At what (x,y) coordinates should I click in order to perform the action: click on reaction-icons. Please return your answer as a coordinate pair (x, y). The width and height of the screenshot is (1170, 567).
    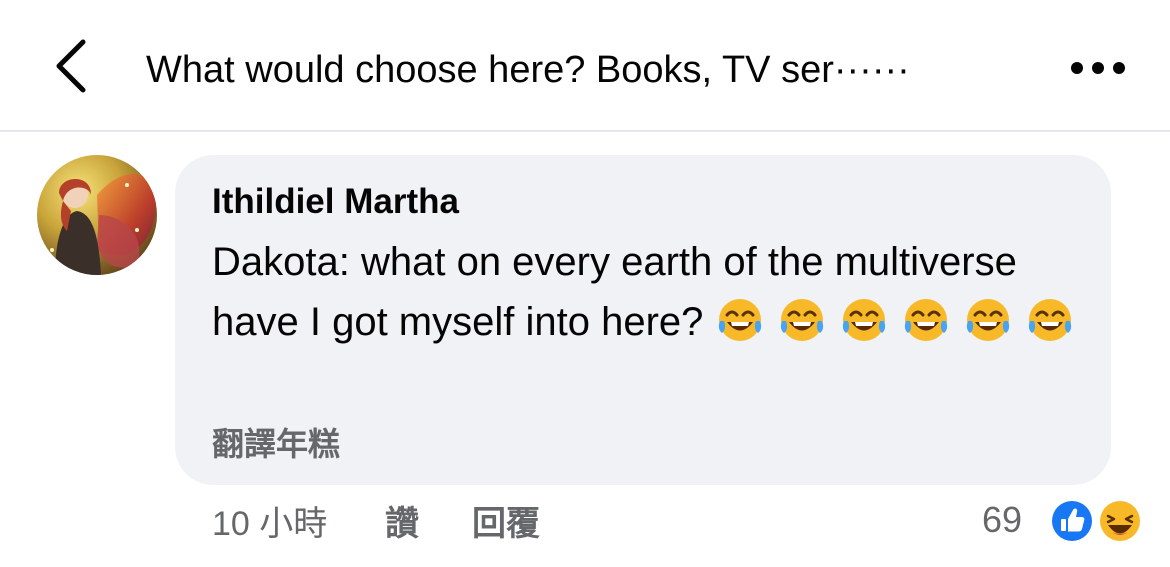
    Looking at the image, I should click on (1096, 521).